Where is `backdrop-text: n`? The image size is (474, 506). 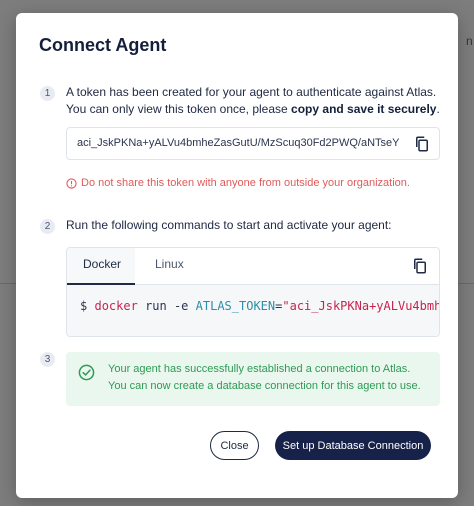
backdrop-text: n is located at coordinates (469, 41).